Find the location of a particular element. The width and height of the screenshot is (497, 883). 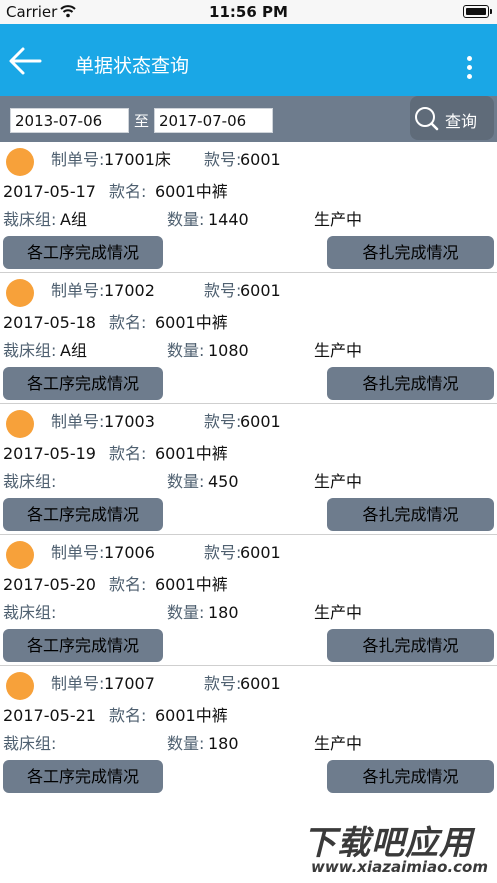

back-arrow-icon is located at coordinates (25, 61).